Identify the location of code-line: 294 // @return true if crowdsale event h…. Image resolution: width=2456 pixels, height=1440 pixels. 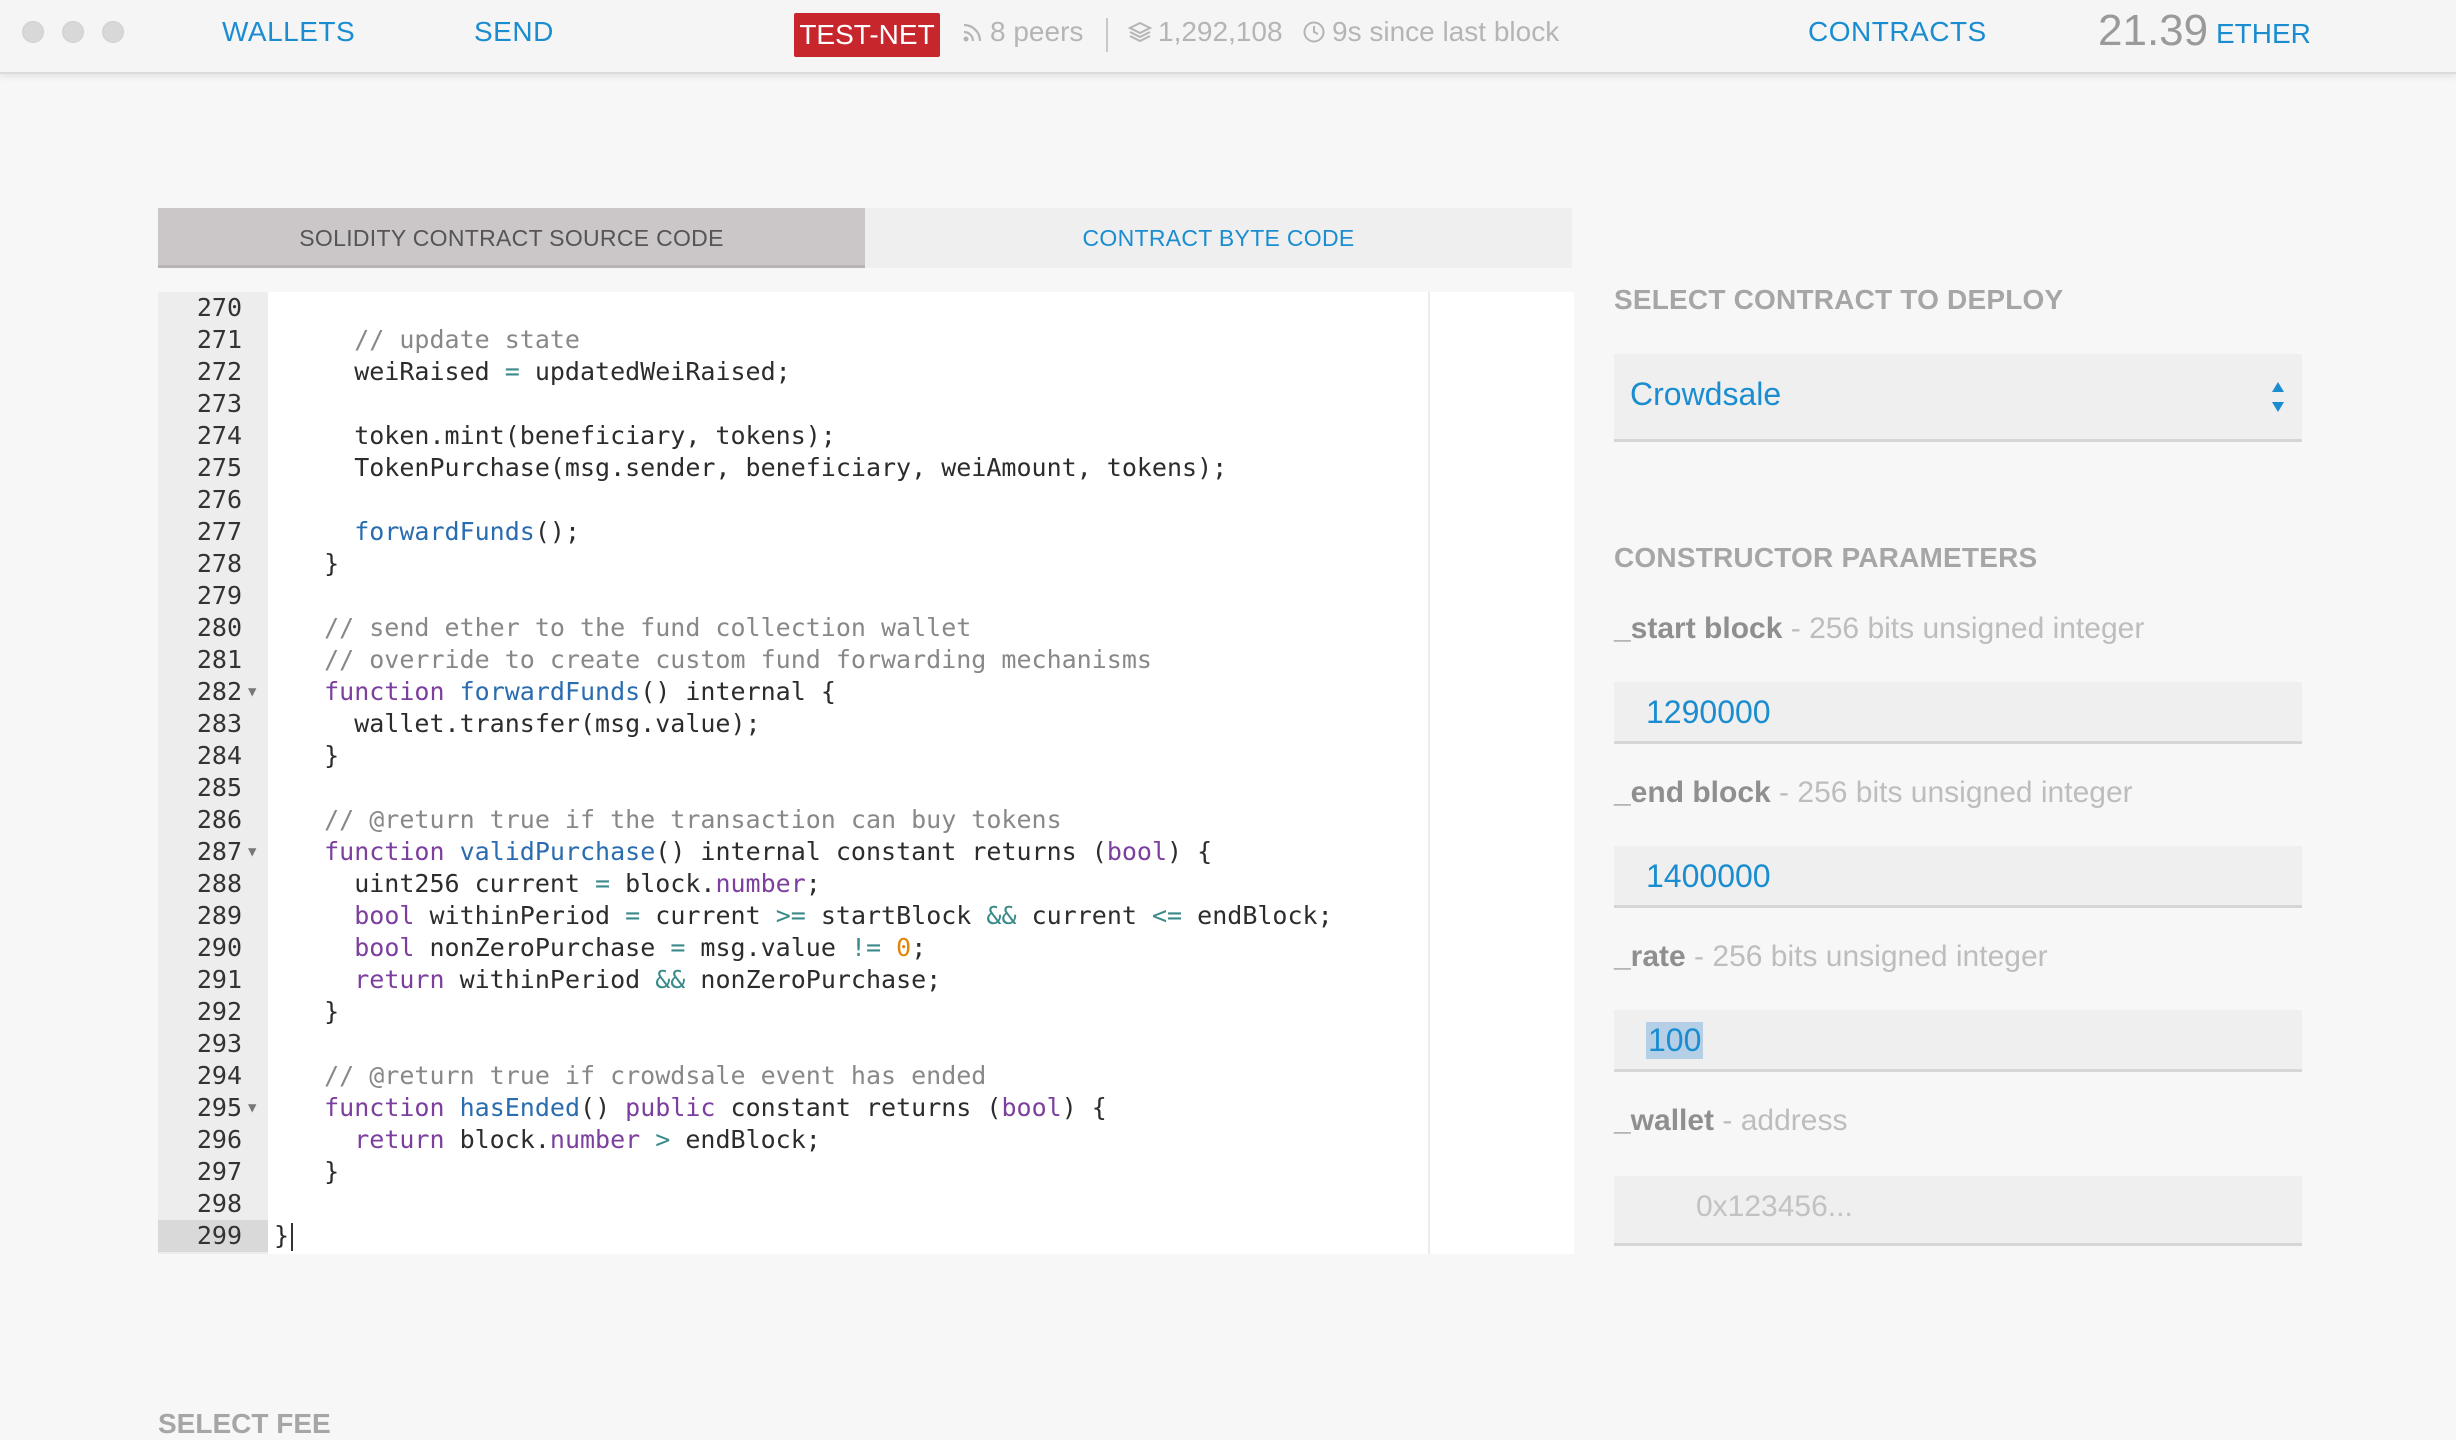
(591, 1075).